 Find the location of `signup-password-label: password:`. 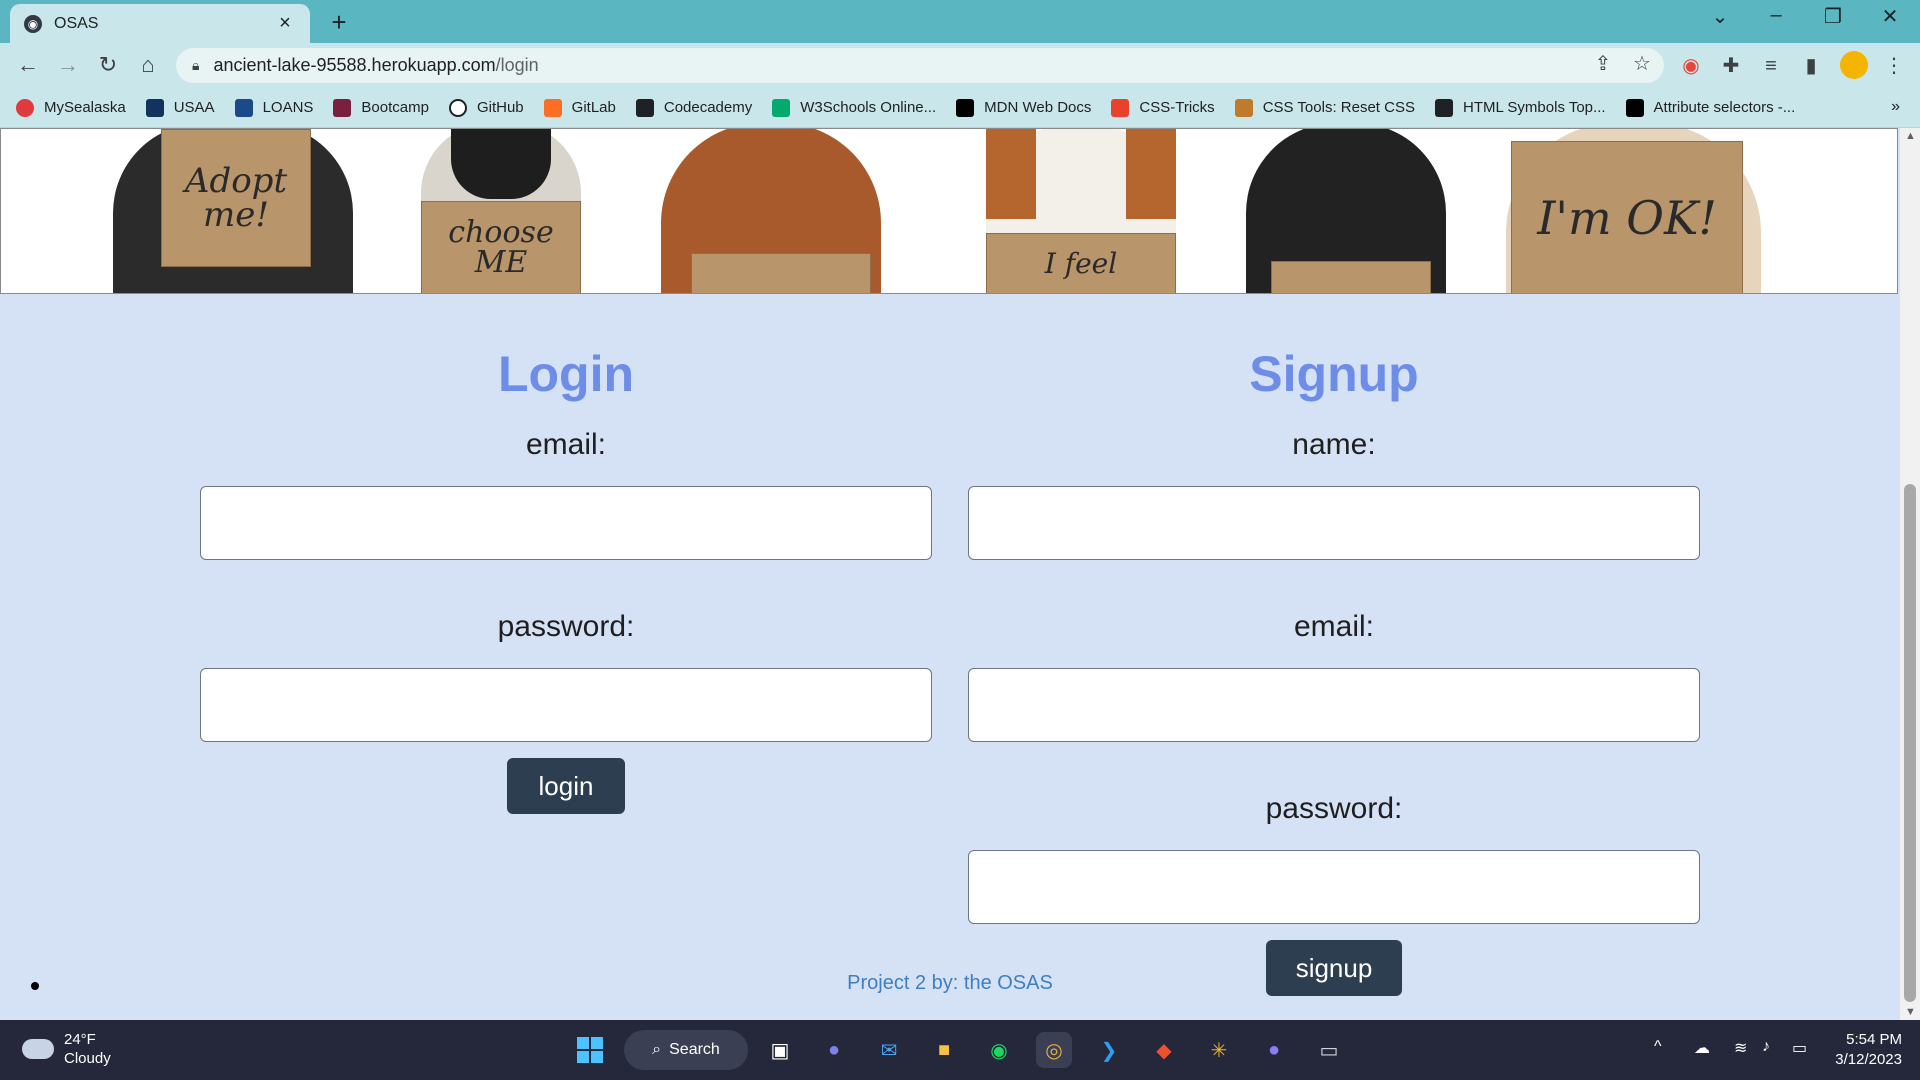

signup-password-label: password: is located at coordinates (1334, 808).